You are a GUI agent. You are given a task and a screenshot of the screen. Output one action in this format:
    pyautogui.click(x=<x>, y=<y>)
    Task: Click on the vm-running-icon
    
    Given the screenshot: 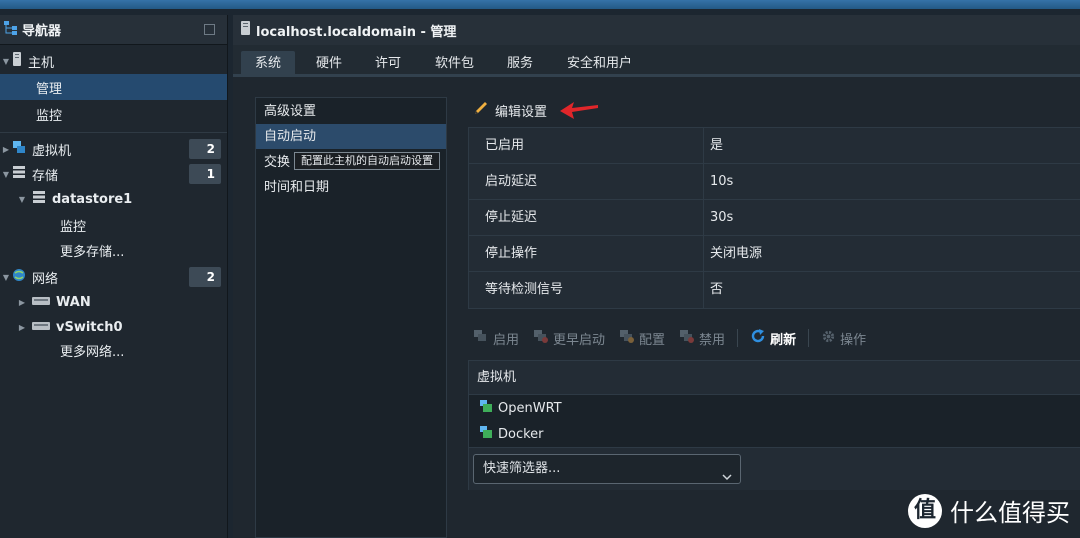 What is the action you would take?
    pyautogui.click(x=486, y=408)
    